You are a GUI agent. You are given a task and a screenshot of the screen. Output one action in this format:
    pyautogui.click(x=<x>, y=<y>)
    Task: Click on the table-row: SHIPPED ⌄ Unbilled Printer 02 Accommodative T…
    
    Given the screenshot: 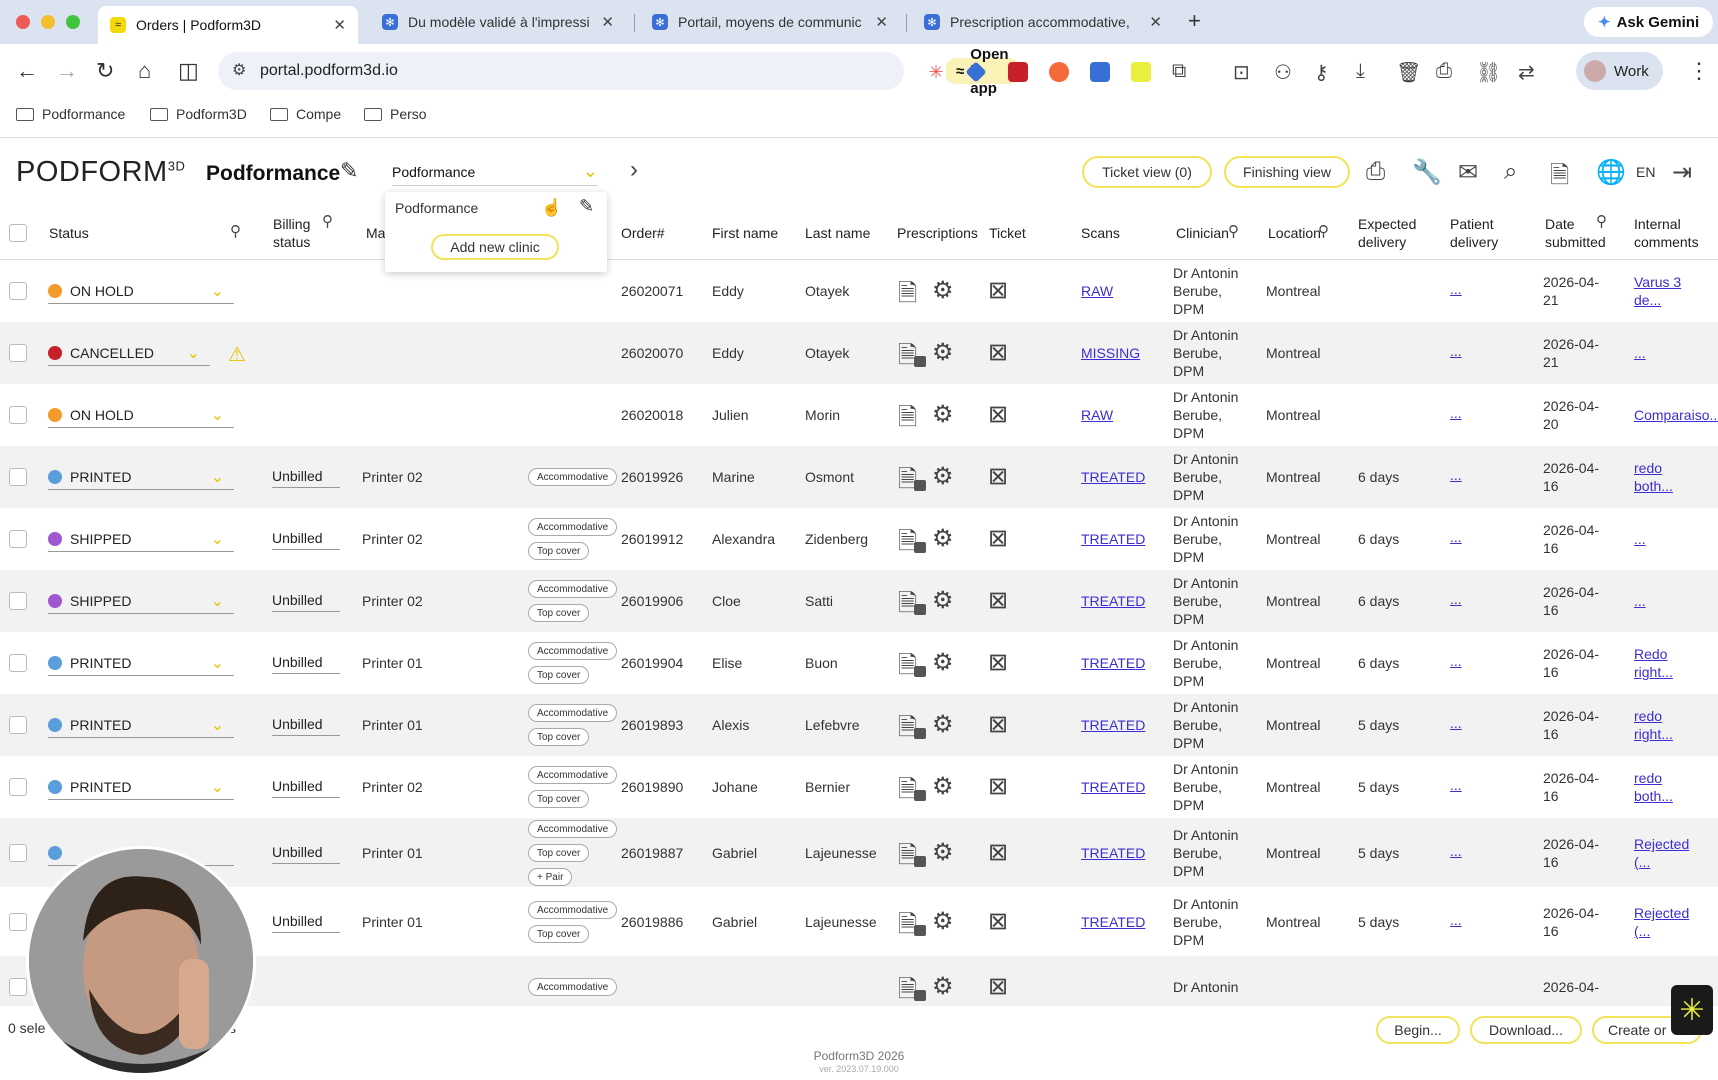 What is the action you would take?
    pyautogui.click(x=859, y=539)
    